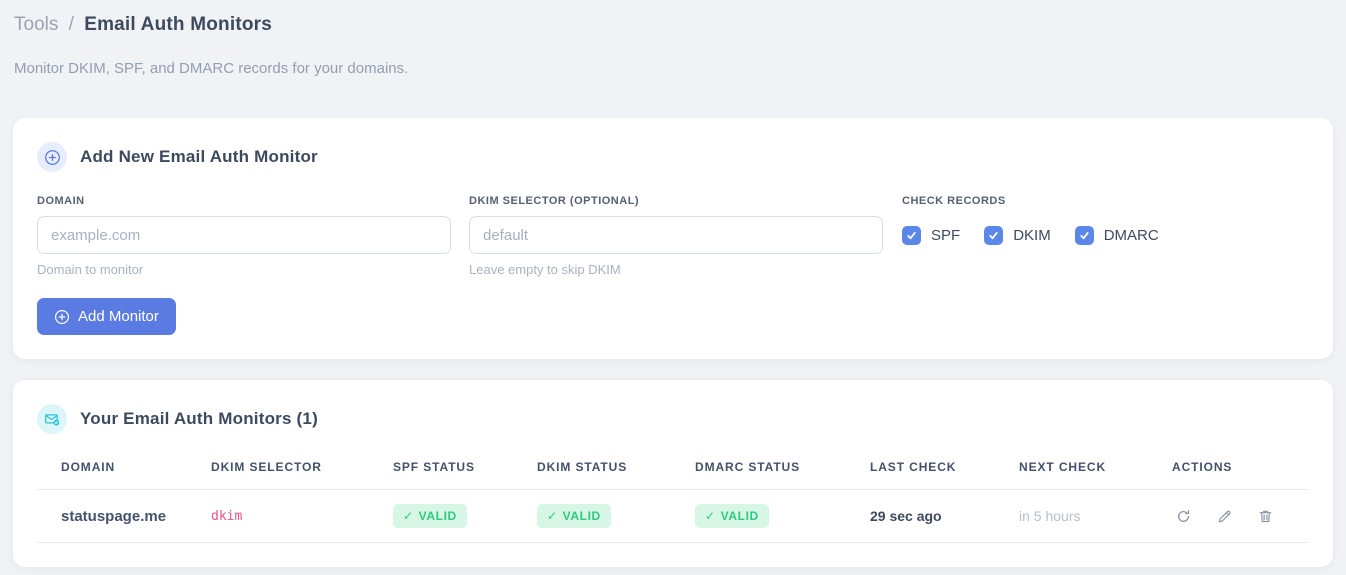  What do you see at coordinates (944, 516) in the screenshot?
I see `monitor-last-check: 29 sec ago` at bounding box center [944, 516].